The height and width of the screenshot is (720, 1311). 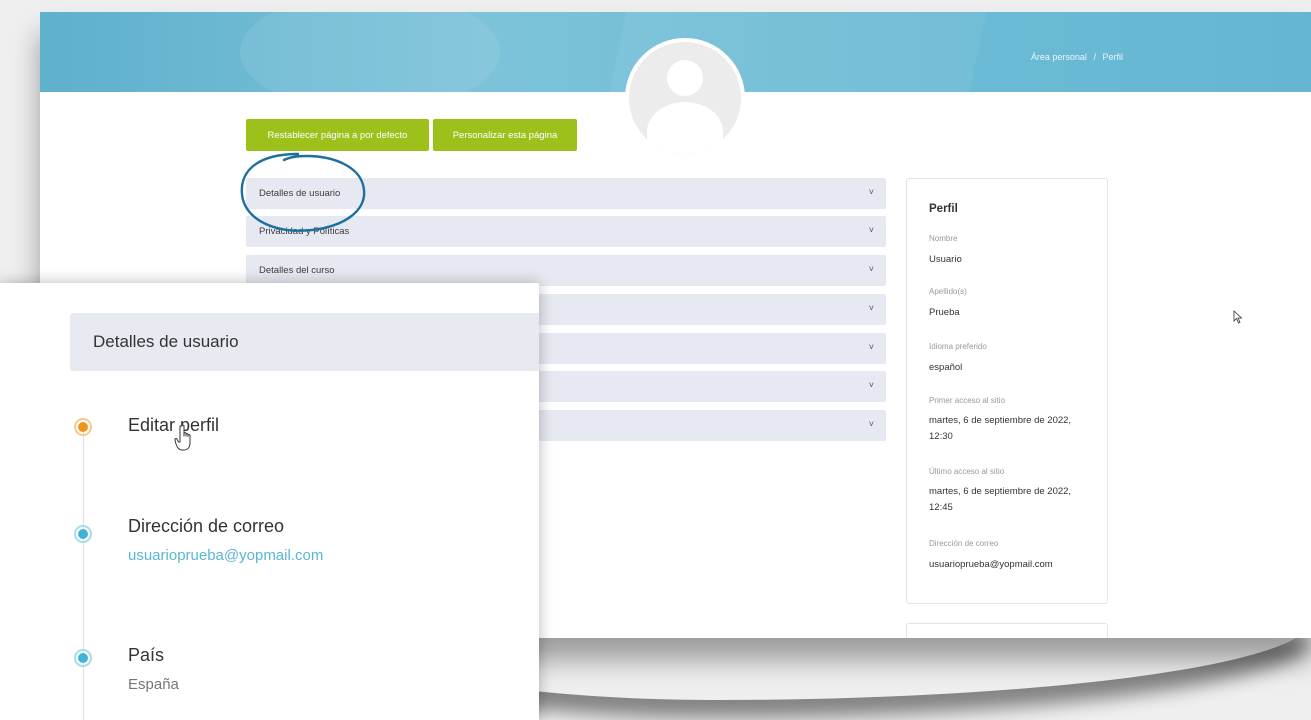 What do you see at coordinates (153, 684) in the screenshot?
I see `country-value: España` at bounding box center [153, 684].